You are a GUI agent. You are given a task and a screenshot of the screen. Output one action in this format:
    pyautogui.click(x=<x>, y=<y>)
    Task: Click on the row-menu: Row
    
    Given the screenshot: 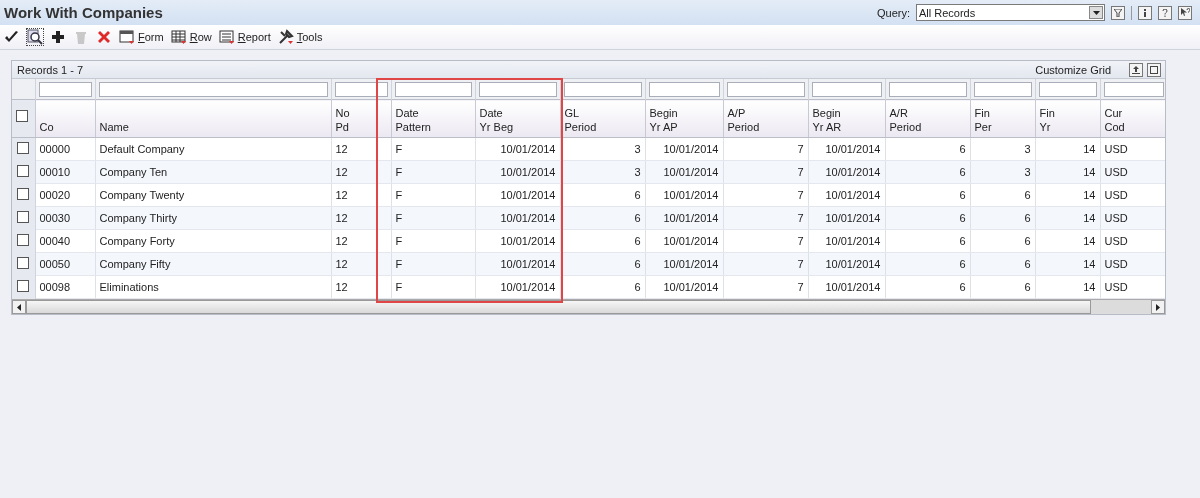 What is the action you would take?
    pyautogui.click(x=191, y=37)
    